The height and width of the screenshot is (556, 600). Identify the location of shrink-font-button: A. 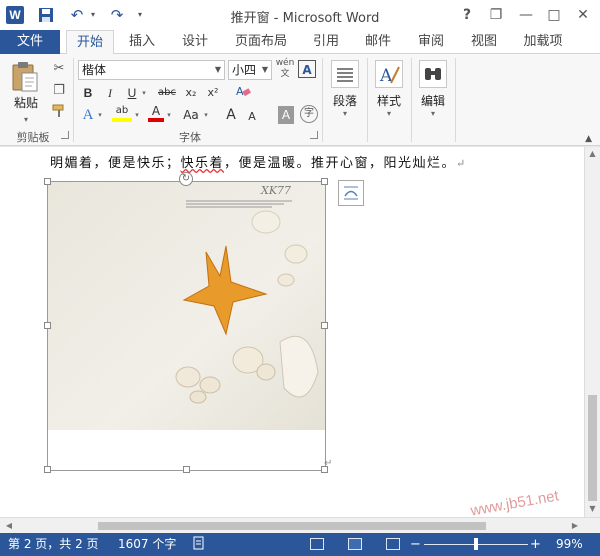
(252, 117).